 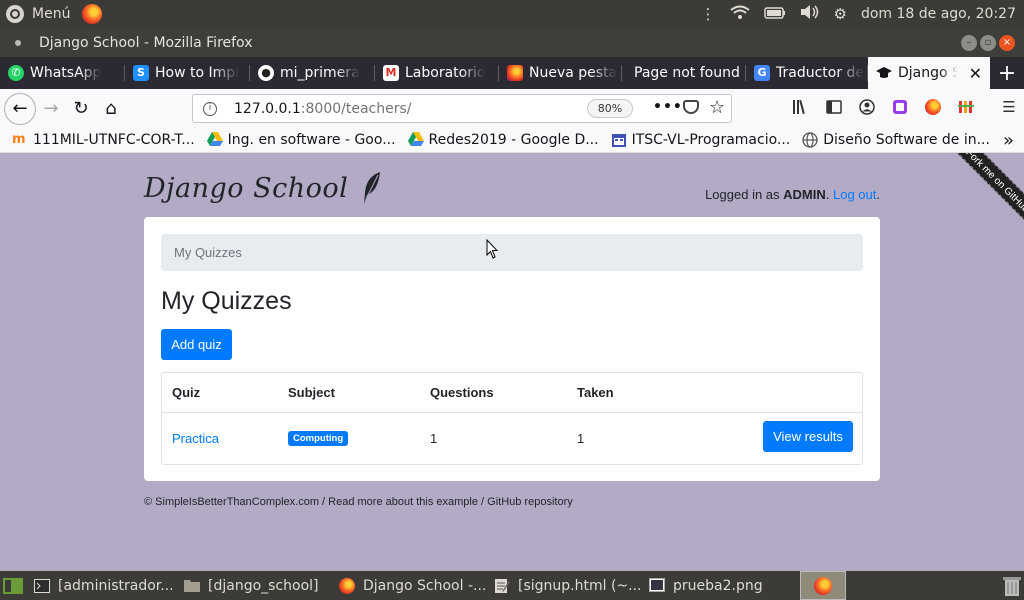 What do you see at coordinates (512, 42) in the screenshot?
I see `window-title-bar: Django School - Mozilla Firefox – ▫ ×` at bounding box center [512, 42].